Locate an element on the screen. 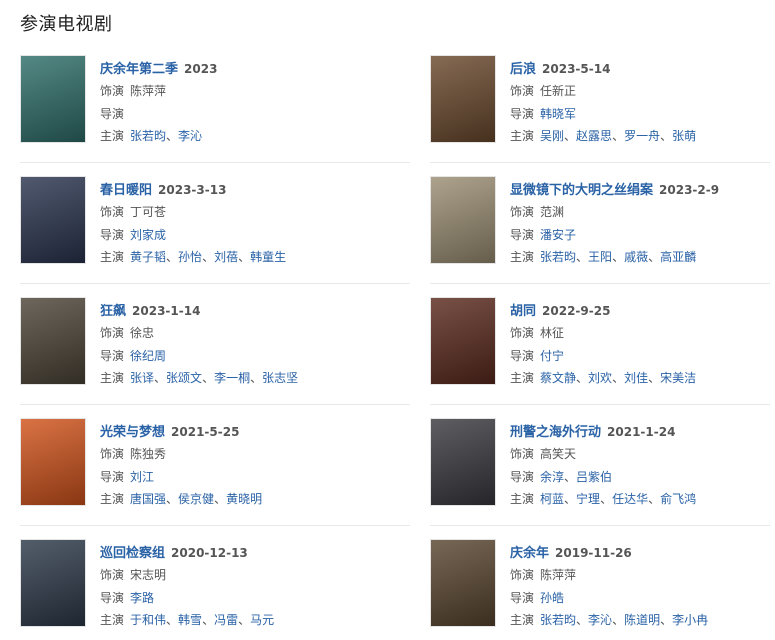  director-link: 韩晓军 is located at coordinates (558, 114).